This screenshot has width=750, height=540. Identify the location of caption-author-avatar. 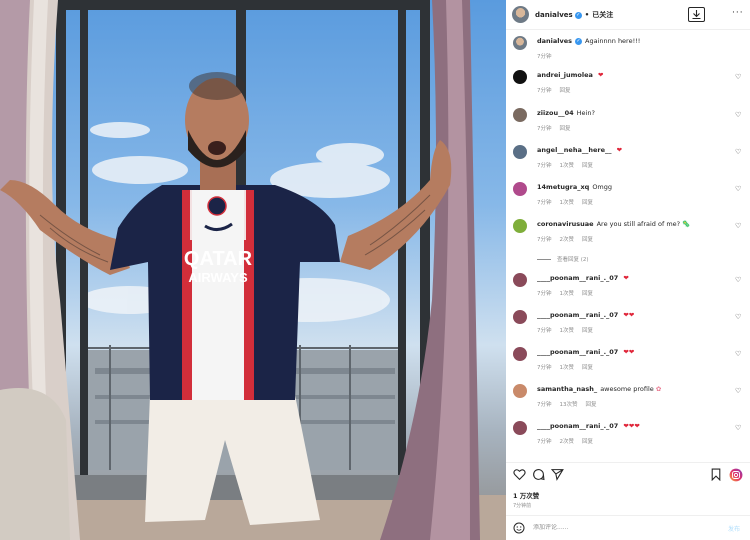
(520, 43).